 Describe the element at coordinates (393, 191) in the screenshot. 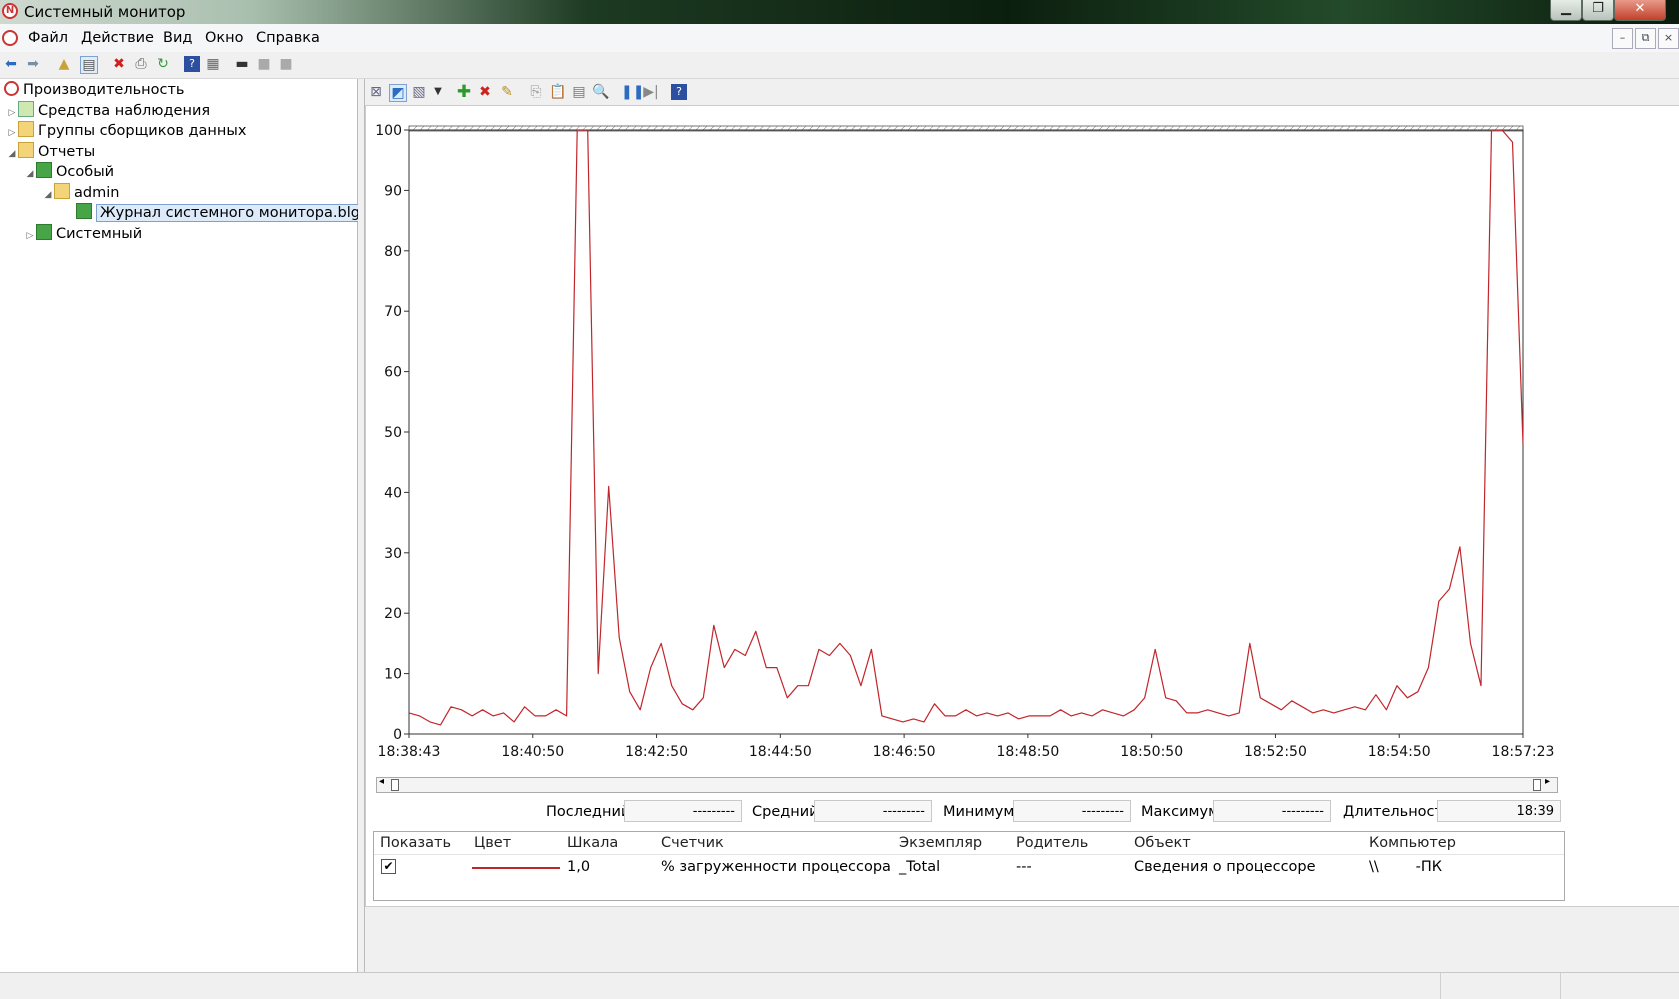

I see `y-tick-label: 90` at that location.